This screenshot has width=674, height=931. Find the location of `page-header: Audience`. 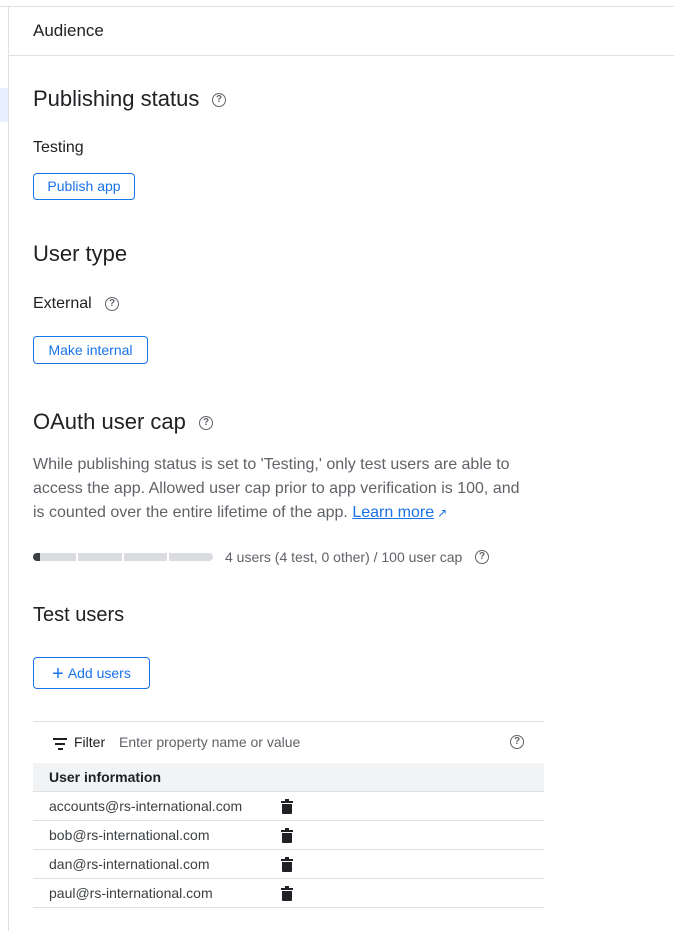

page-header: Audience is located at coordinates (341, 31).